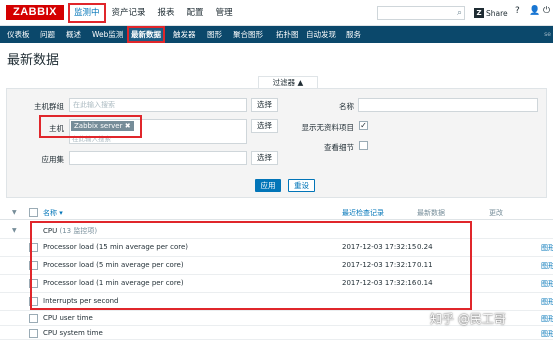 Image resolution: width=553 pixels, height=340 pixels. Describe the element at coordinates (107, 34) in the screenshot. I see `submenu-web: Web监测` at that location.